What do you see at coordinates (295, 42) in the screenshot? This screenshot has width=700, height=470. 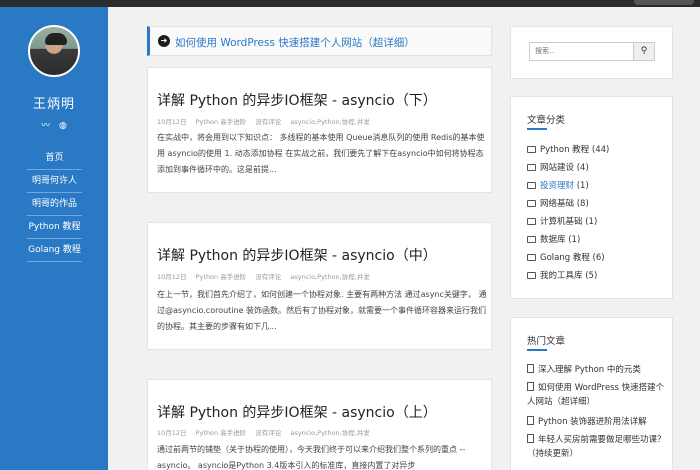 I see `featured-banner-link: 如何使用 WordPress 快速搭建个人网站（超详细）` at bounding box center [295, 42].